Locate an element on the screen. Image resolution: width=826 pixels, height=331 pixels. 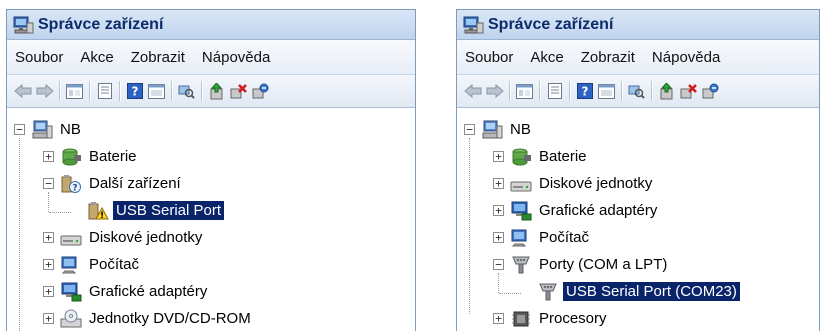
disk-drive-icon is located at coordinates (521, 186).